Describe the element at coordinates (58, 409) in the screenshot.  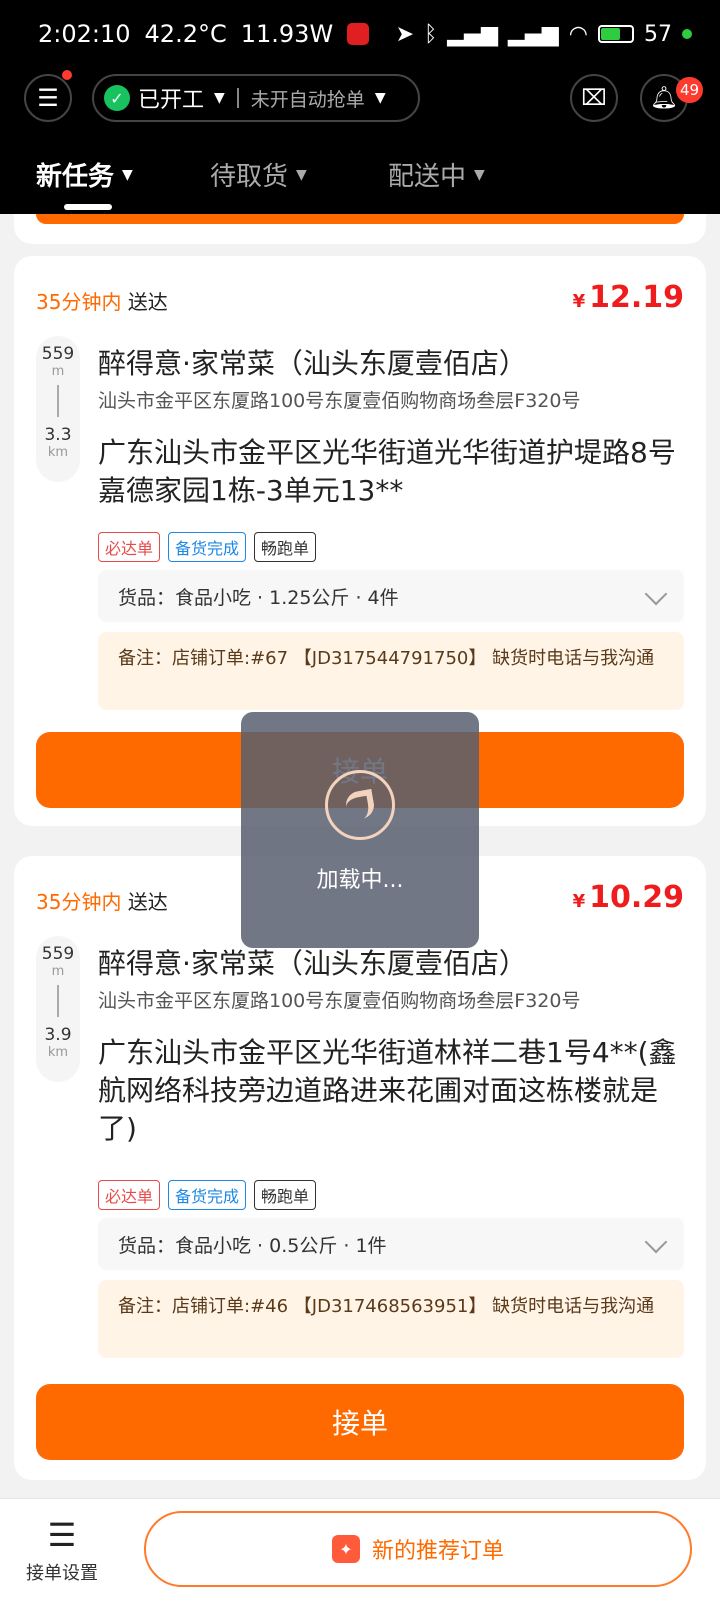
I see `distance-indicator: 559 m 3.3 km` at that location.